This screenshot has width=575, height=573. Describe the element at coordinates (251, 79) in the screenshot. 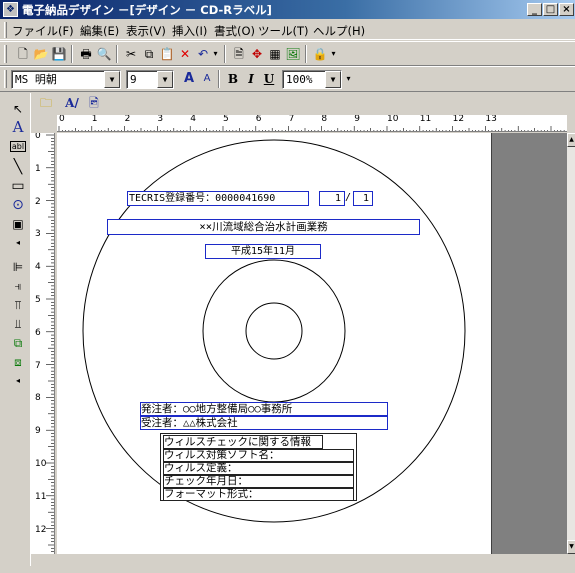

I see `italic-button: I` at that location.